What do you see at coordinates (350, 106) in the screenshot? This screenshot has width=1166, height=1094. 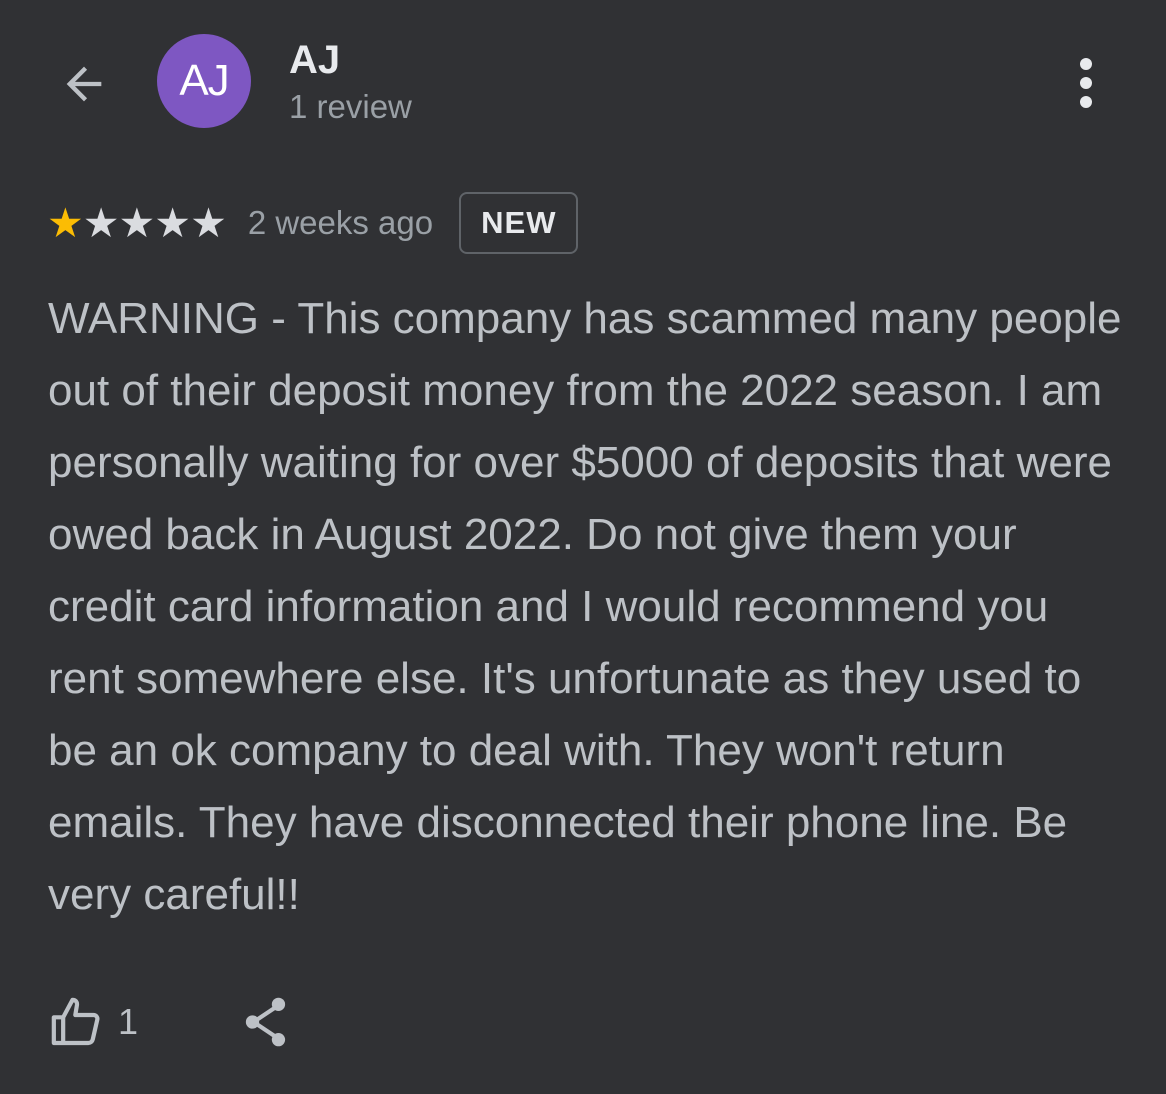 I see `reviewer-review-count: 1 review` at bounding box center [350, 106].